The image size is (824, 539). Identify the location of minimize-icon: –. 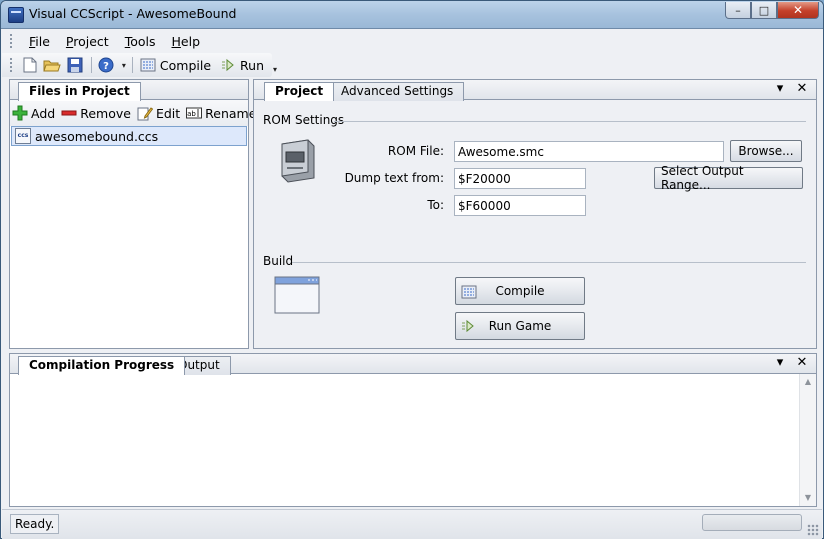
(738, 10).